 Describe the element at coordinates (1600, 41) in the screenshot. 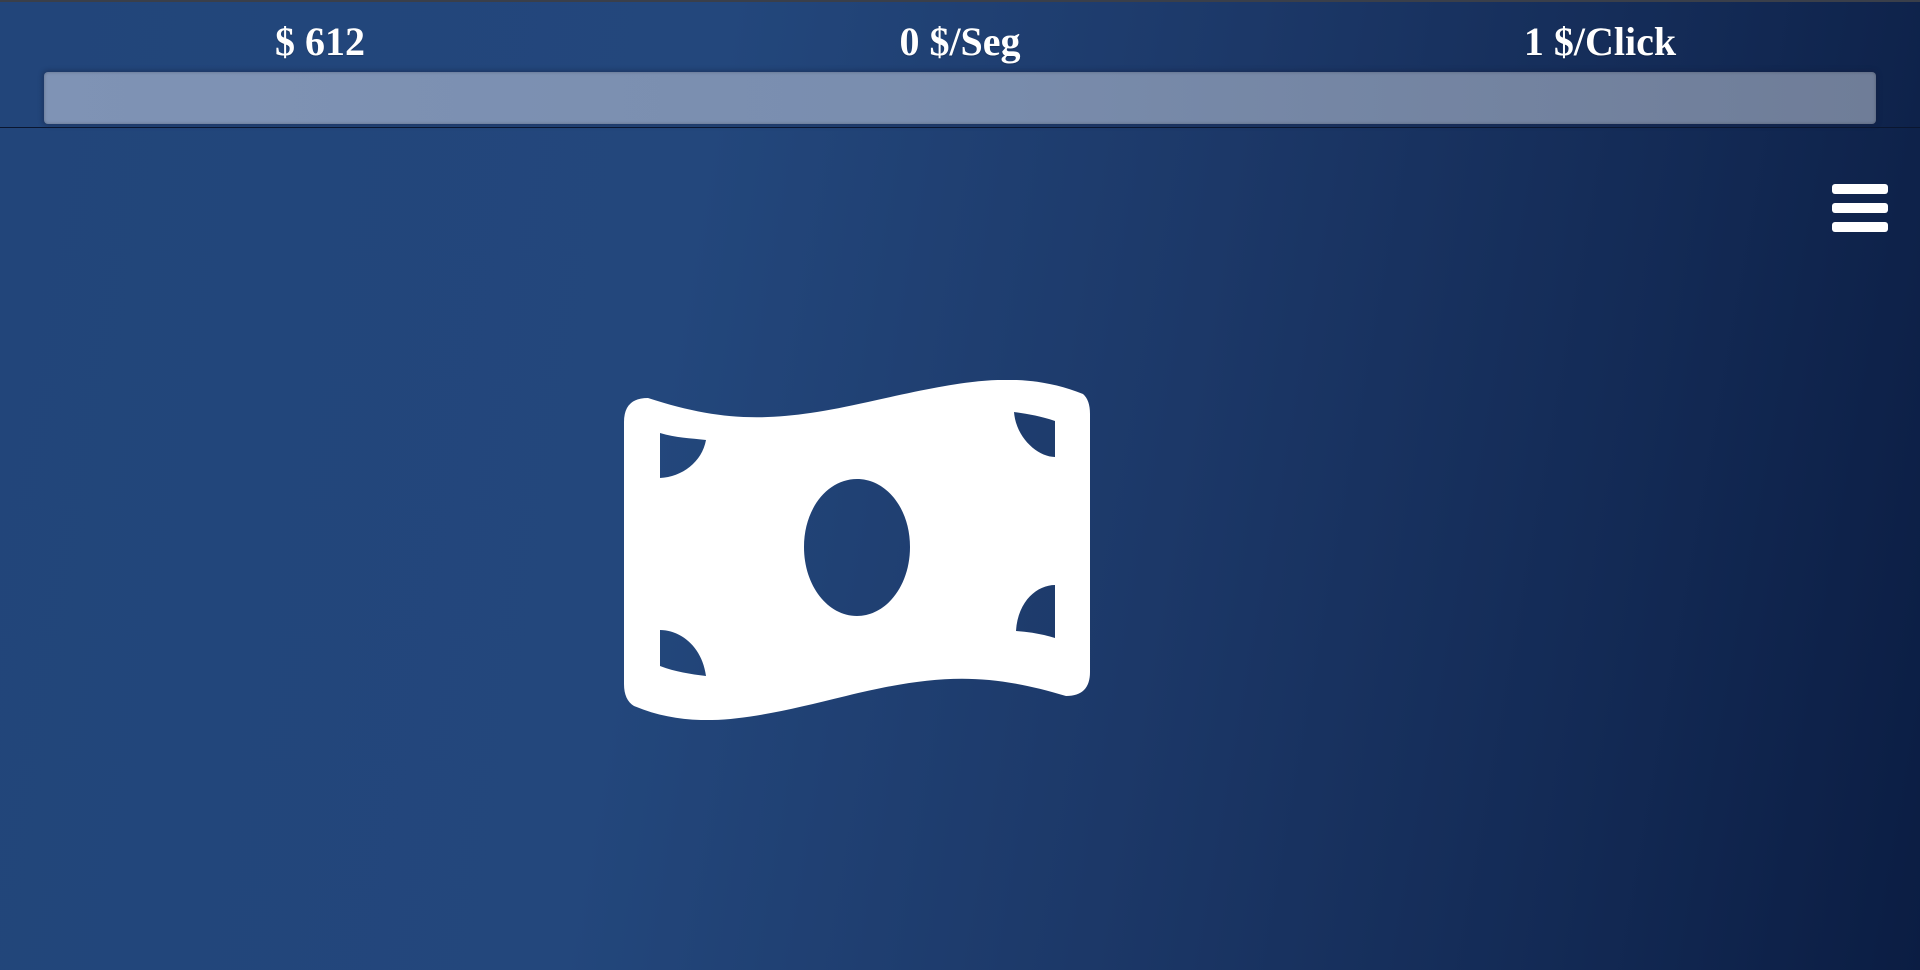

I see `money-per-click: 1 $/Click` at that location.